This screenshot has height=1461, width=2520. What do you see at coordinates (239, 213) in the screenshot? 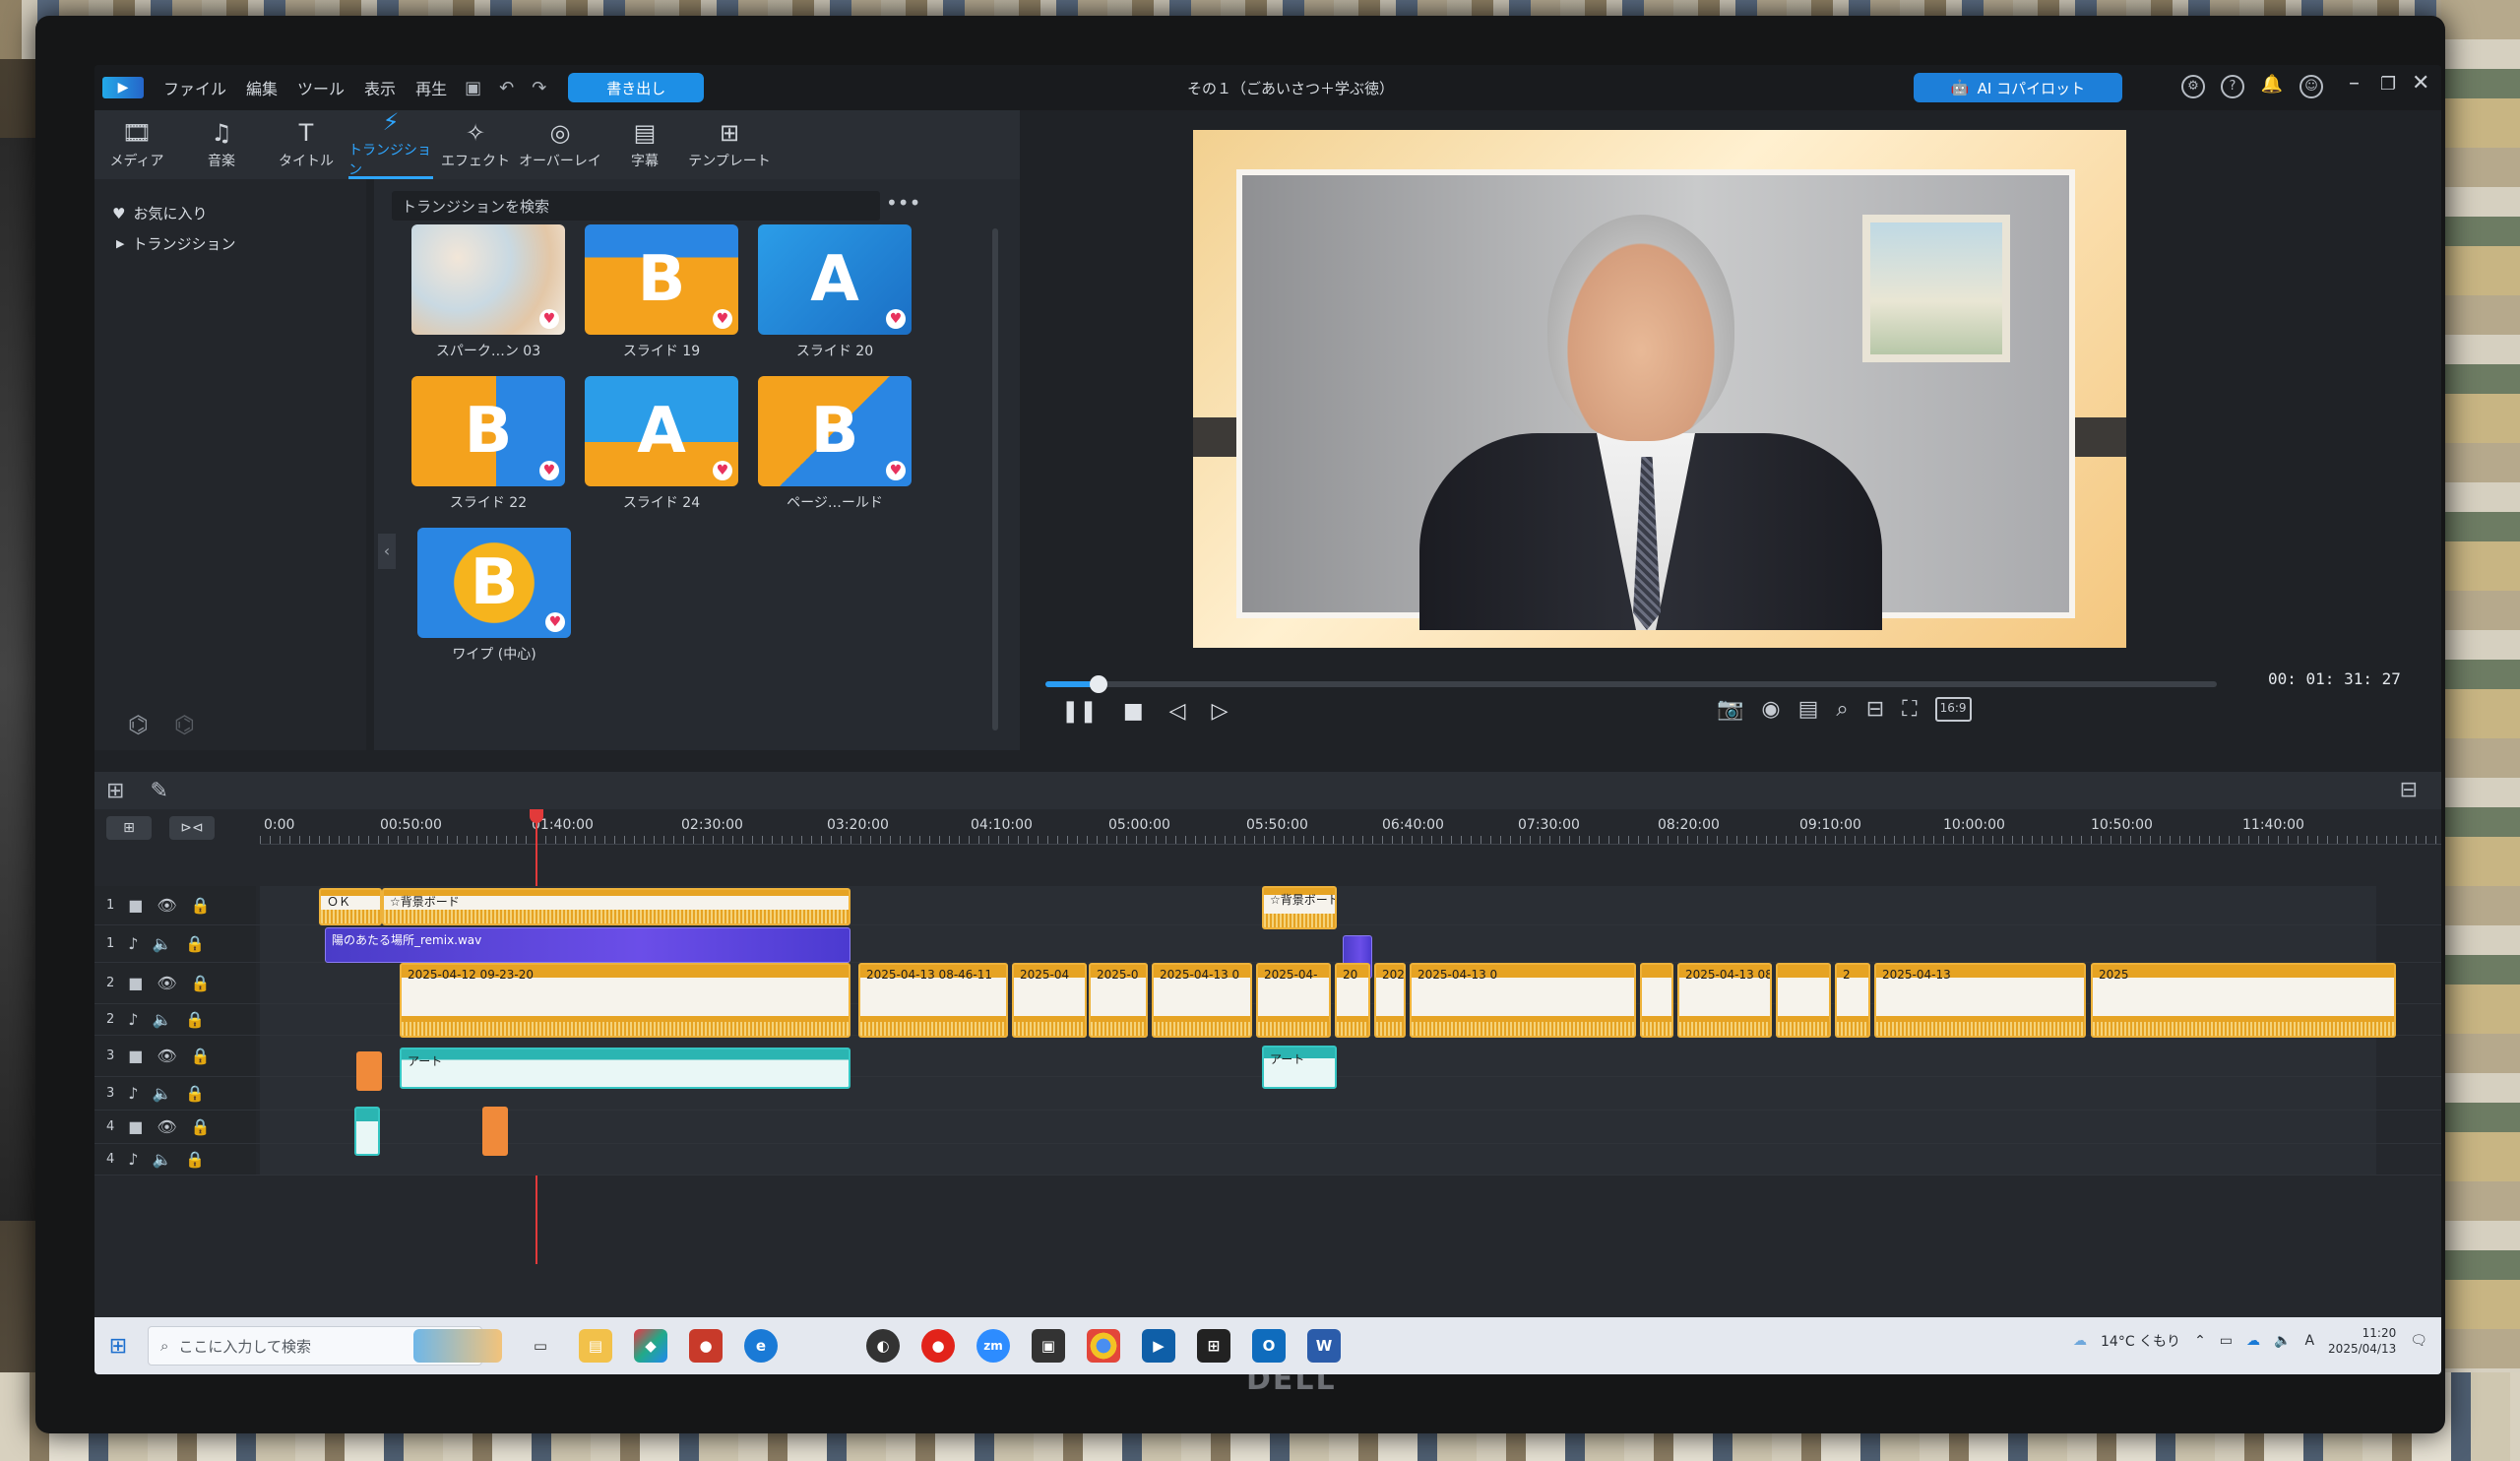
I see `tree-favorites: ♥ お気に入り` at bounding box center [239, 213].